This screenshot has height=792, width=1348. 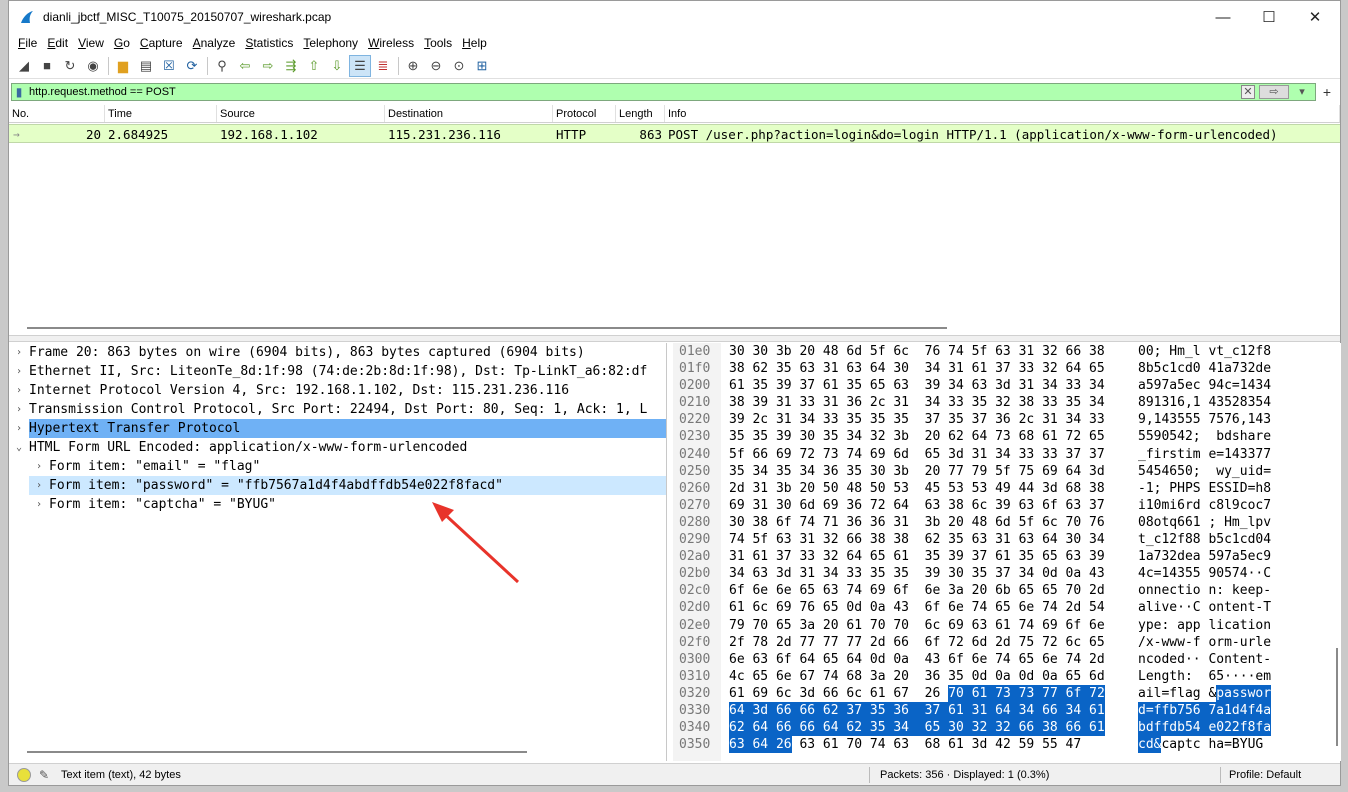 I want to click on ascii-bytes: ail=flag &, so click(x=1177, y=693).